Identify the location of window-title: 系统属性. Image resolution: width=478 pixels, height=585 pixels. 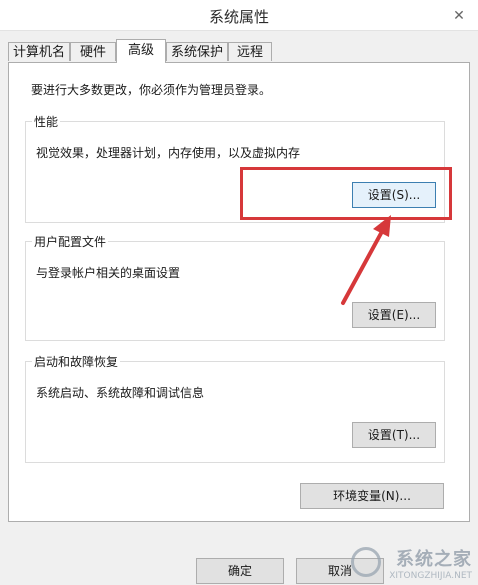
(238, 17).